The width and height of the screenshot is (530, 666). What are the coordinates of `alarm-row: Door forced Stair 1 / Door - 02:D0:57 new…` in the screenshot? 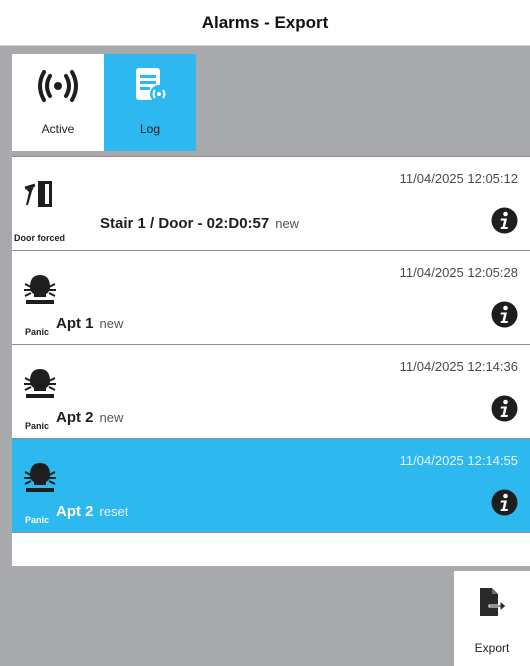 It's located at (271, 203).